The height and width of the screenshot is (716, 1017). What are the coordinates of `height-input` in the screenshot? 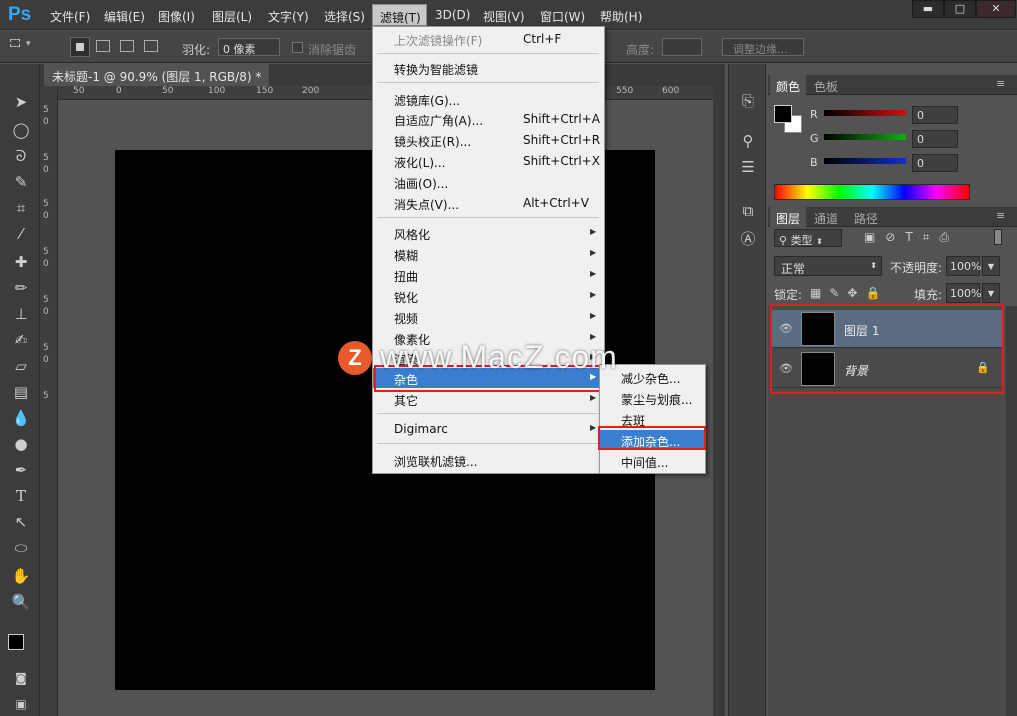 It's located at (682, 47).